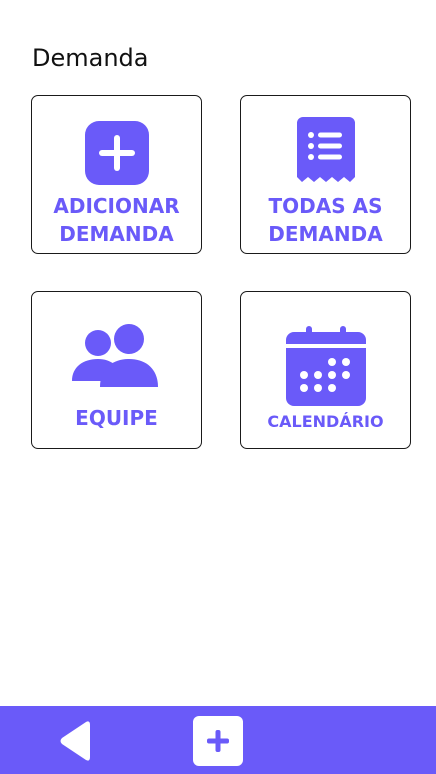  I want to click on team-label-line-1: EQUIPE, so click(116, 418).